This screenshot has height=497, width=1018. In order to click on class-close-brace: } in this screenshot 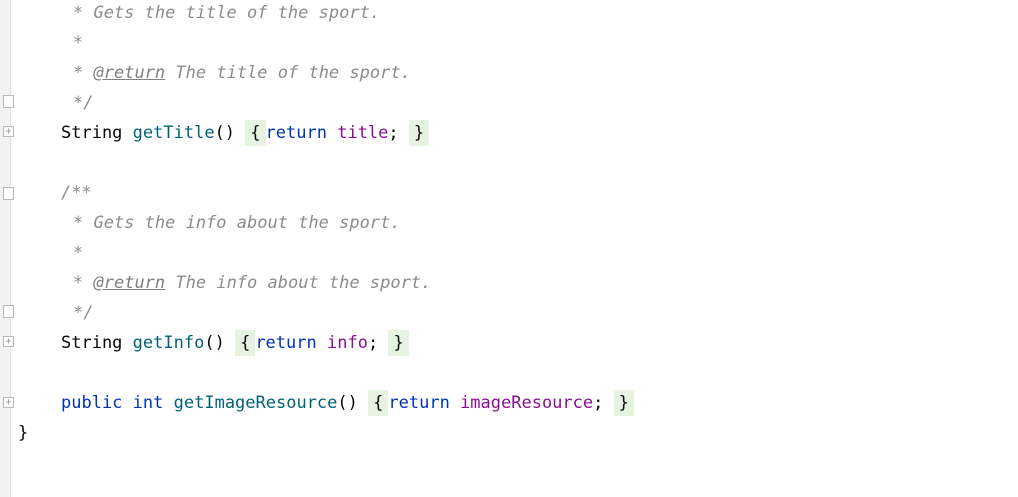, I will do `click(23, 433)`.